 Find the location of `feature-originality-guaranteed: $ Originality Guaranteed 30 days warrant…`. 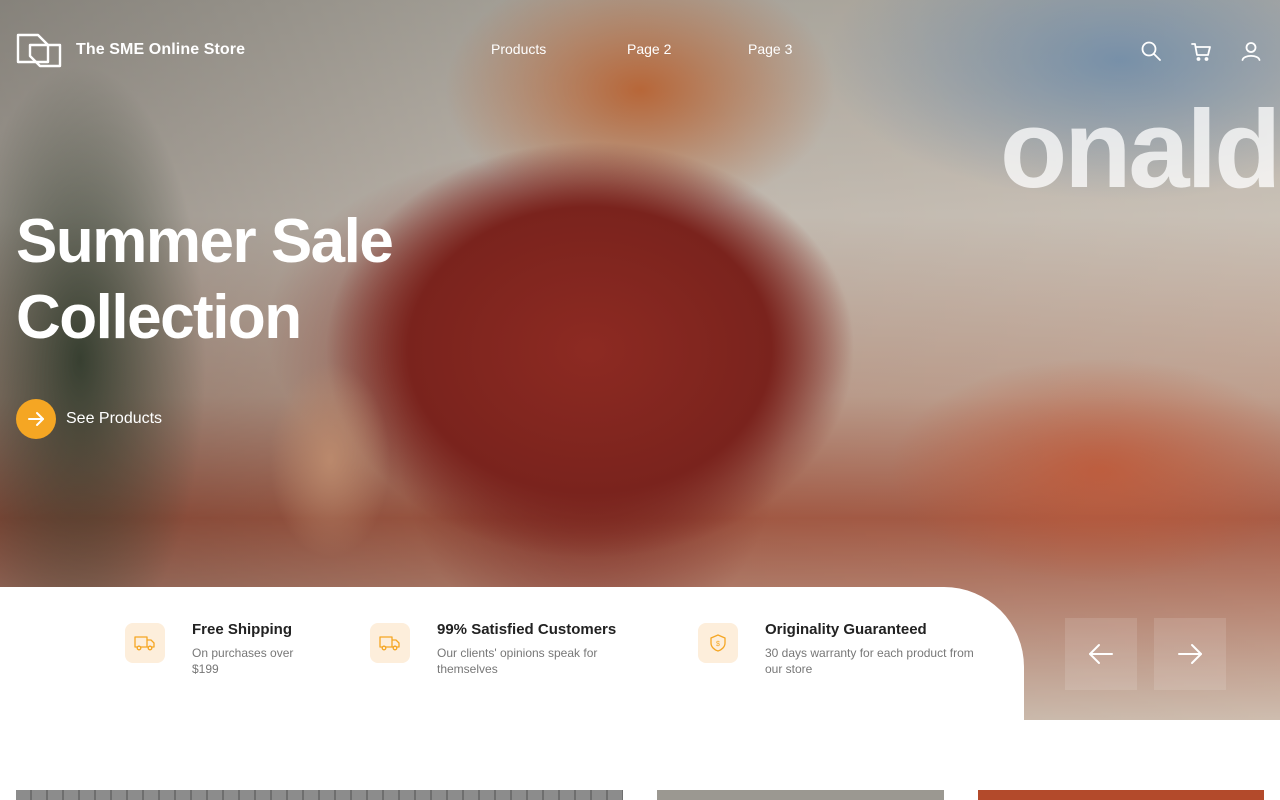

feature-originality-guaranteed: $ Originality Guaranteed 30 days warrant… is located at coordinates (841, 649).